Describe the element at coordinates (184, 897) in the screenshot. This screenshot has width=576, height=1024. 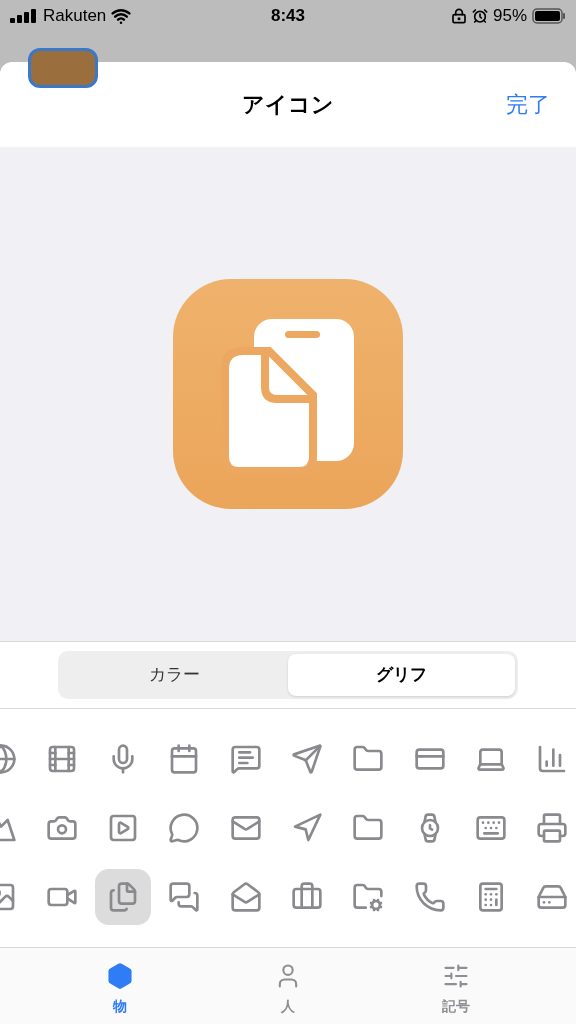
I see `chat-bubbles-icon` at that location.